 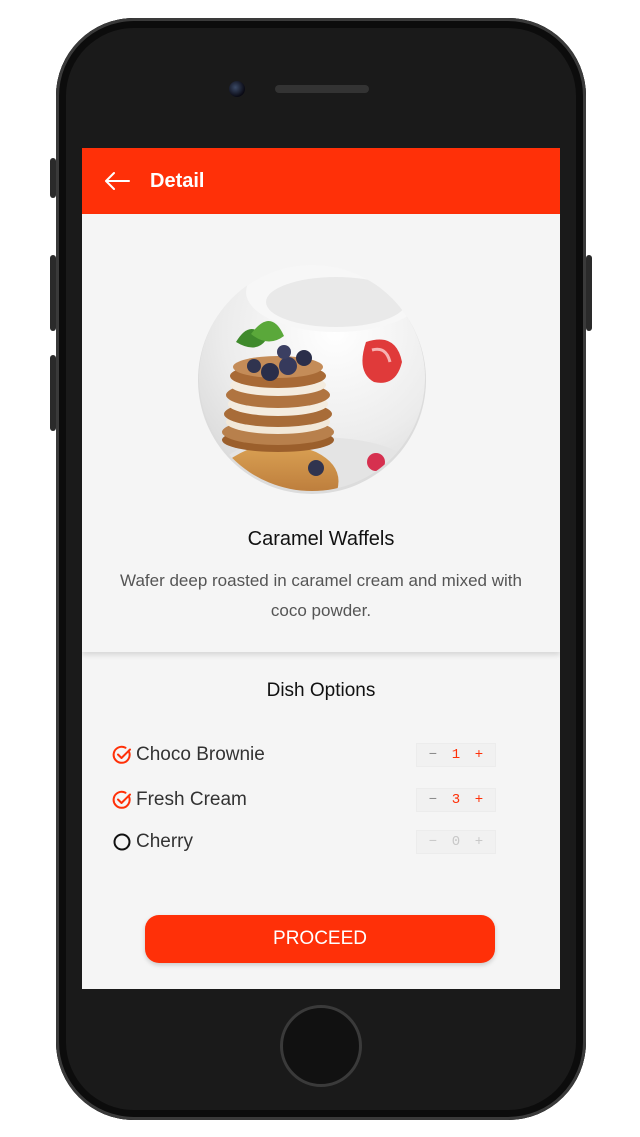 What do you see at coordinates (321, 1046) in the screenshot?
I see `home-button` at bounding box center [321, 1046].